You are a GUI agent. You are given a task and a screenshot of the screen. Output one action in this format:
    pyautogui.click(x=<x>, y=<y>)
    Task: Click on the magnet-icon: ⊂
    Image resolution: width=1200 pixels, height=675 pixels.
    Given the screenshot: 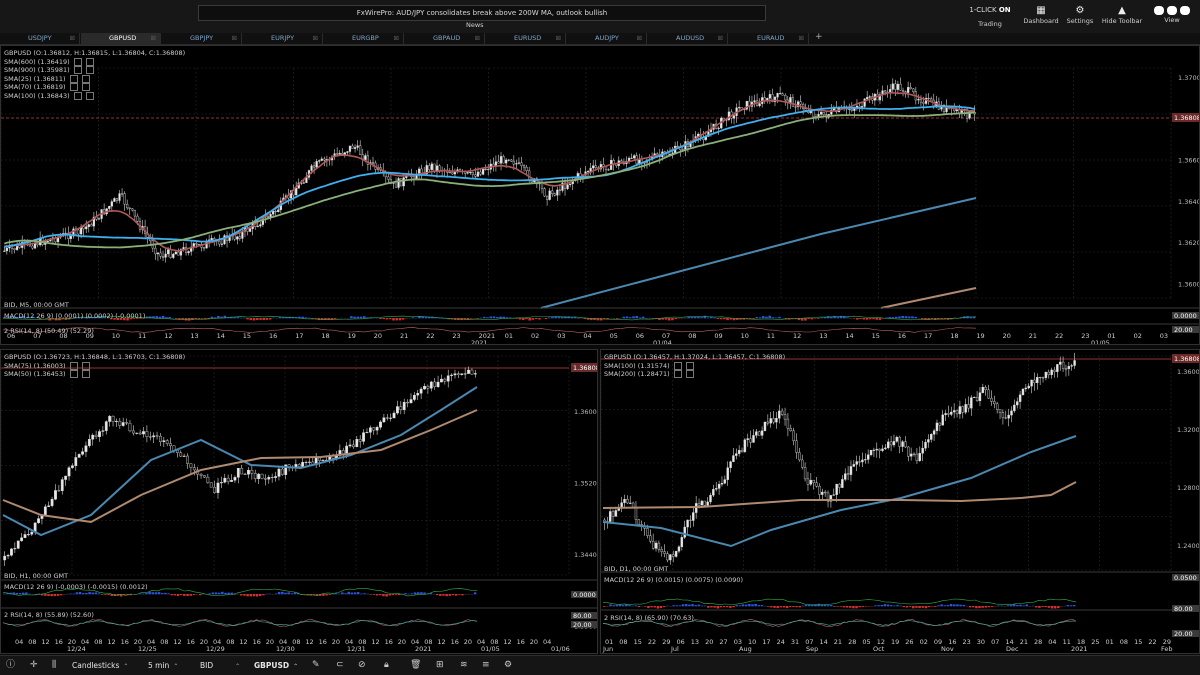 What is the action you would take?
    pyautogui.click(x=340, y=665)
    